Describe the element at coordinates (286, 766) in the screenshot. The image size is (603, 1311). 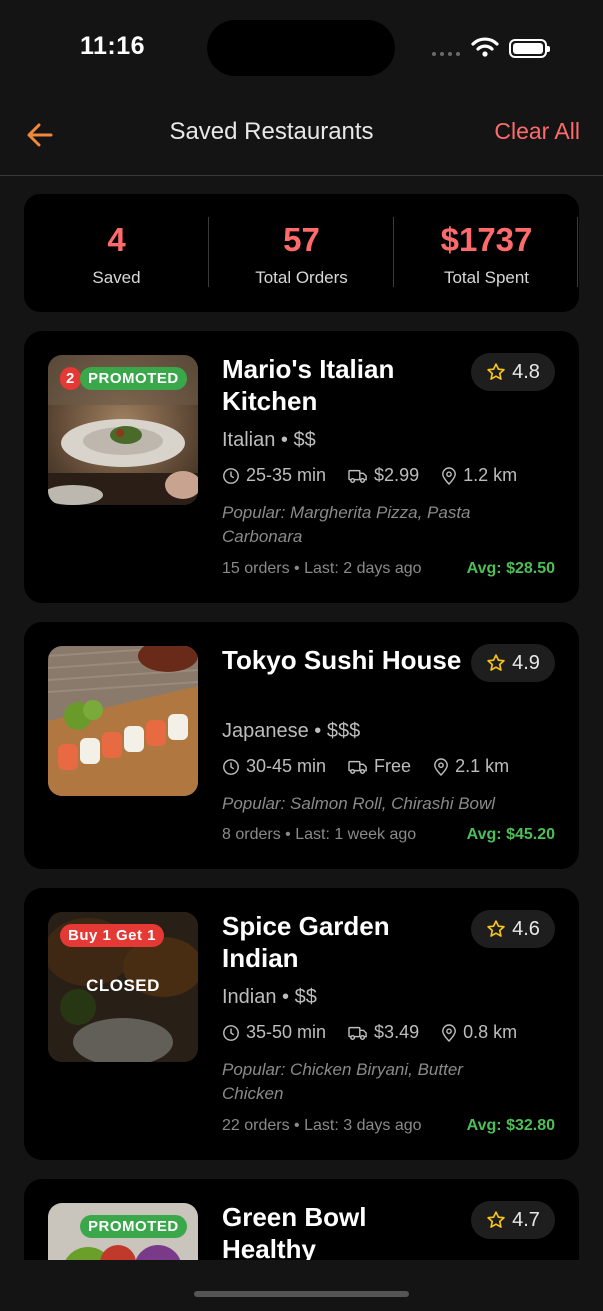
I see `delivery-time: 30-45 min` at that location.